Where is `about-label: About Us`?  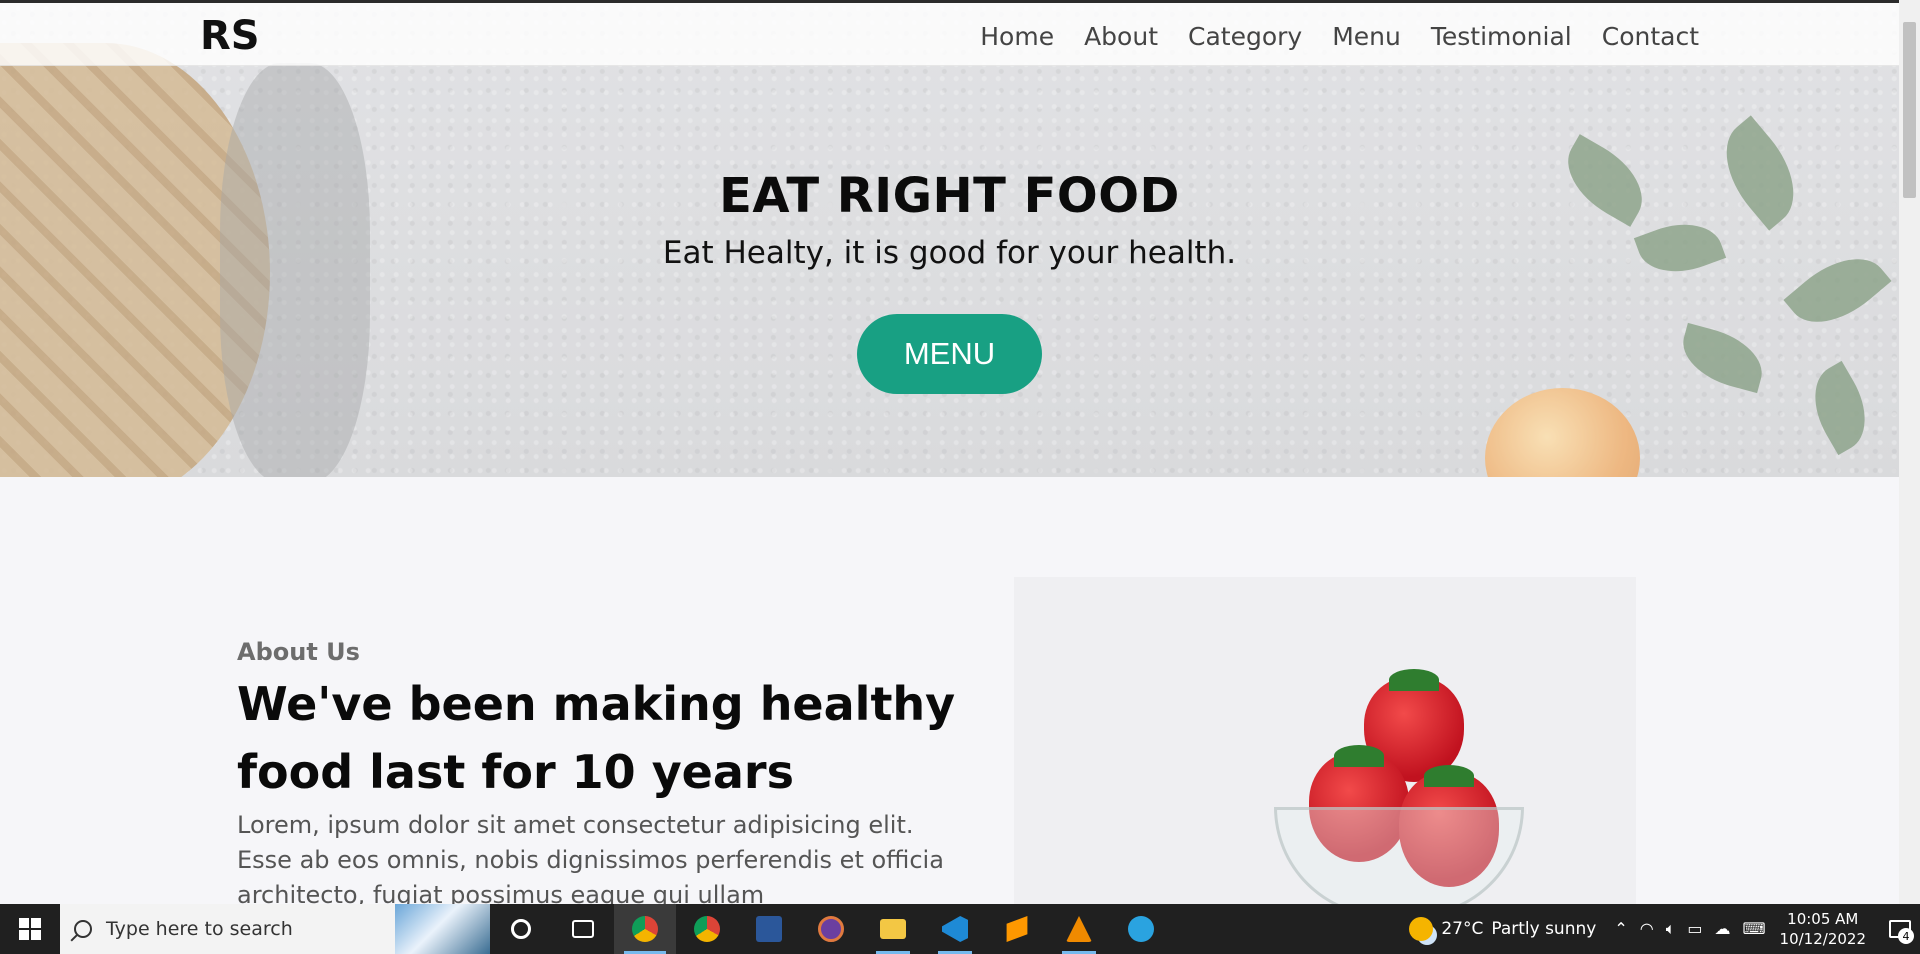
about-label: About Us is located at coordinates (298, 652).